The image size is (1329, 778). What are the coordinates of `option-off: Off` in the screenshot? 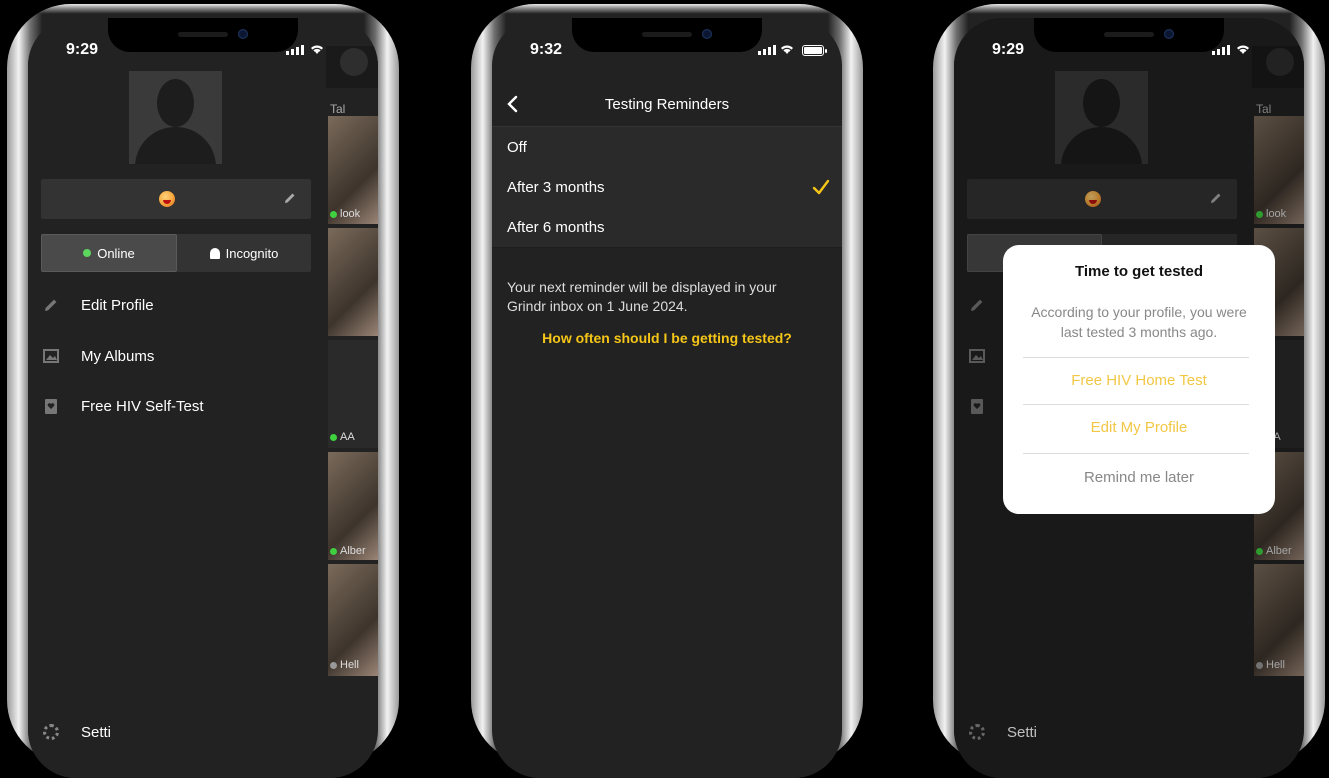 It's located at (667, 147).